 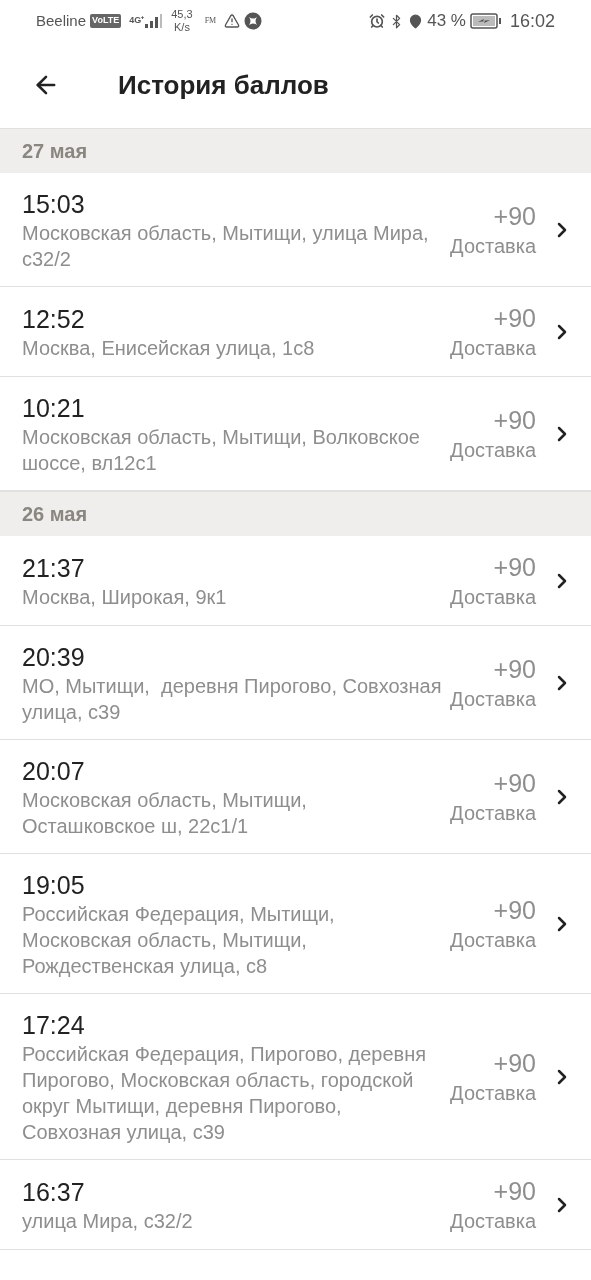 What do you see at coordinates (295, 581) in the screenshot?
I see `history-row: 21:37 Москва, Широкая, 9к1 +90 Доставка` at bounding box center [295, 581].